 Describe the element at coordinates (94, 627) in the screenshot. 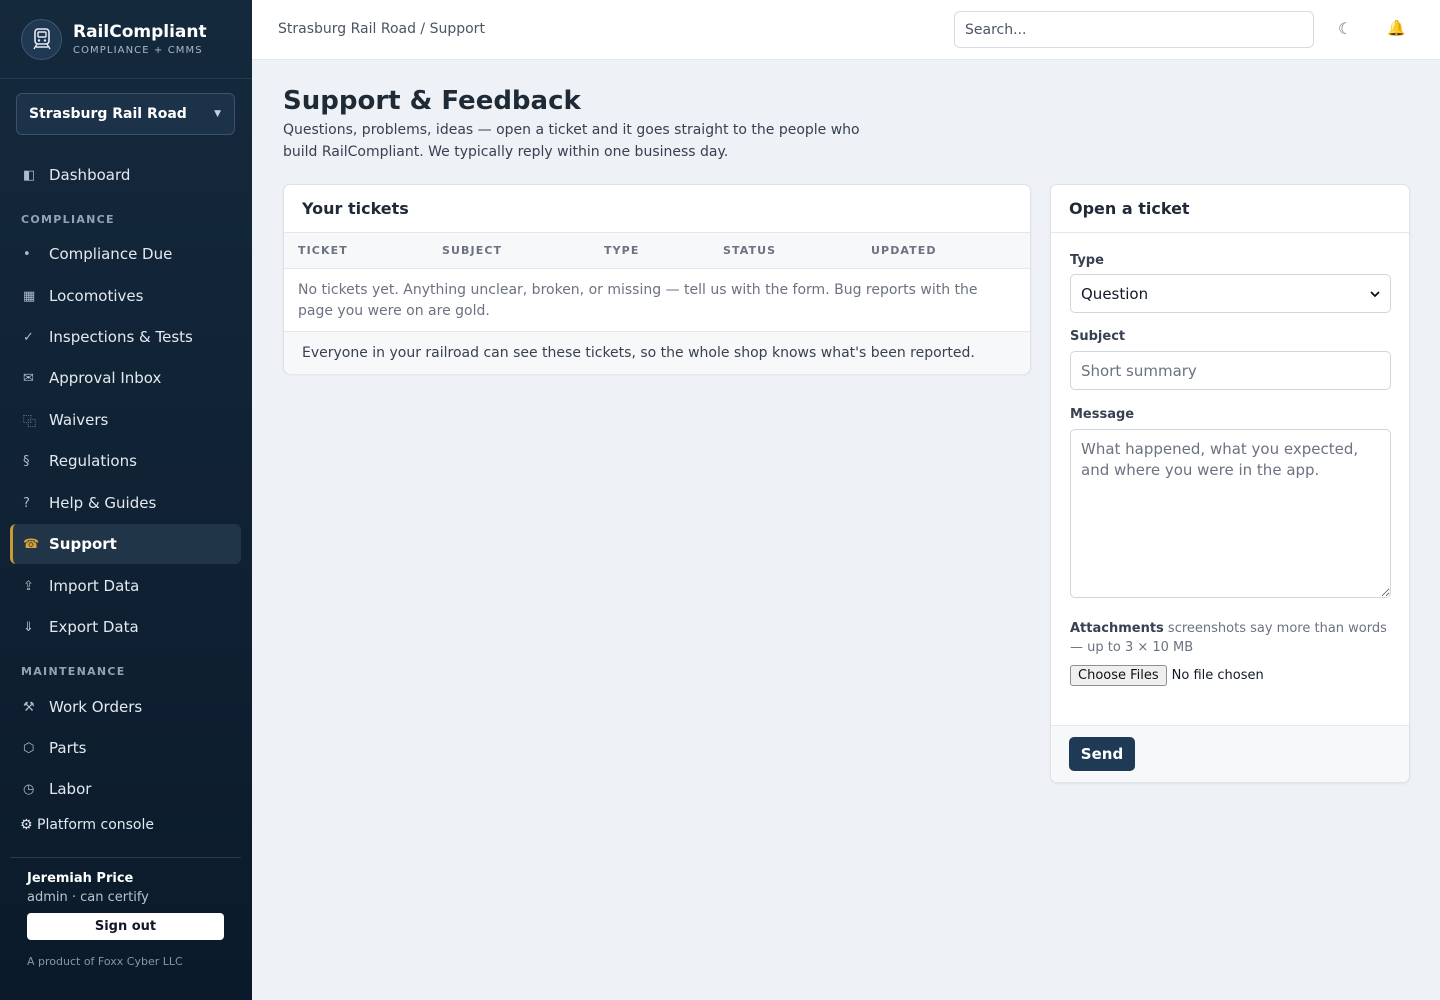

I see `sidebar-item-label: Export Data` at that location.